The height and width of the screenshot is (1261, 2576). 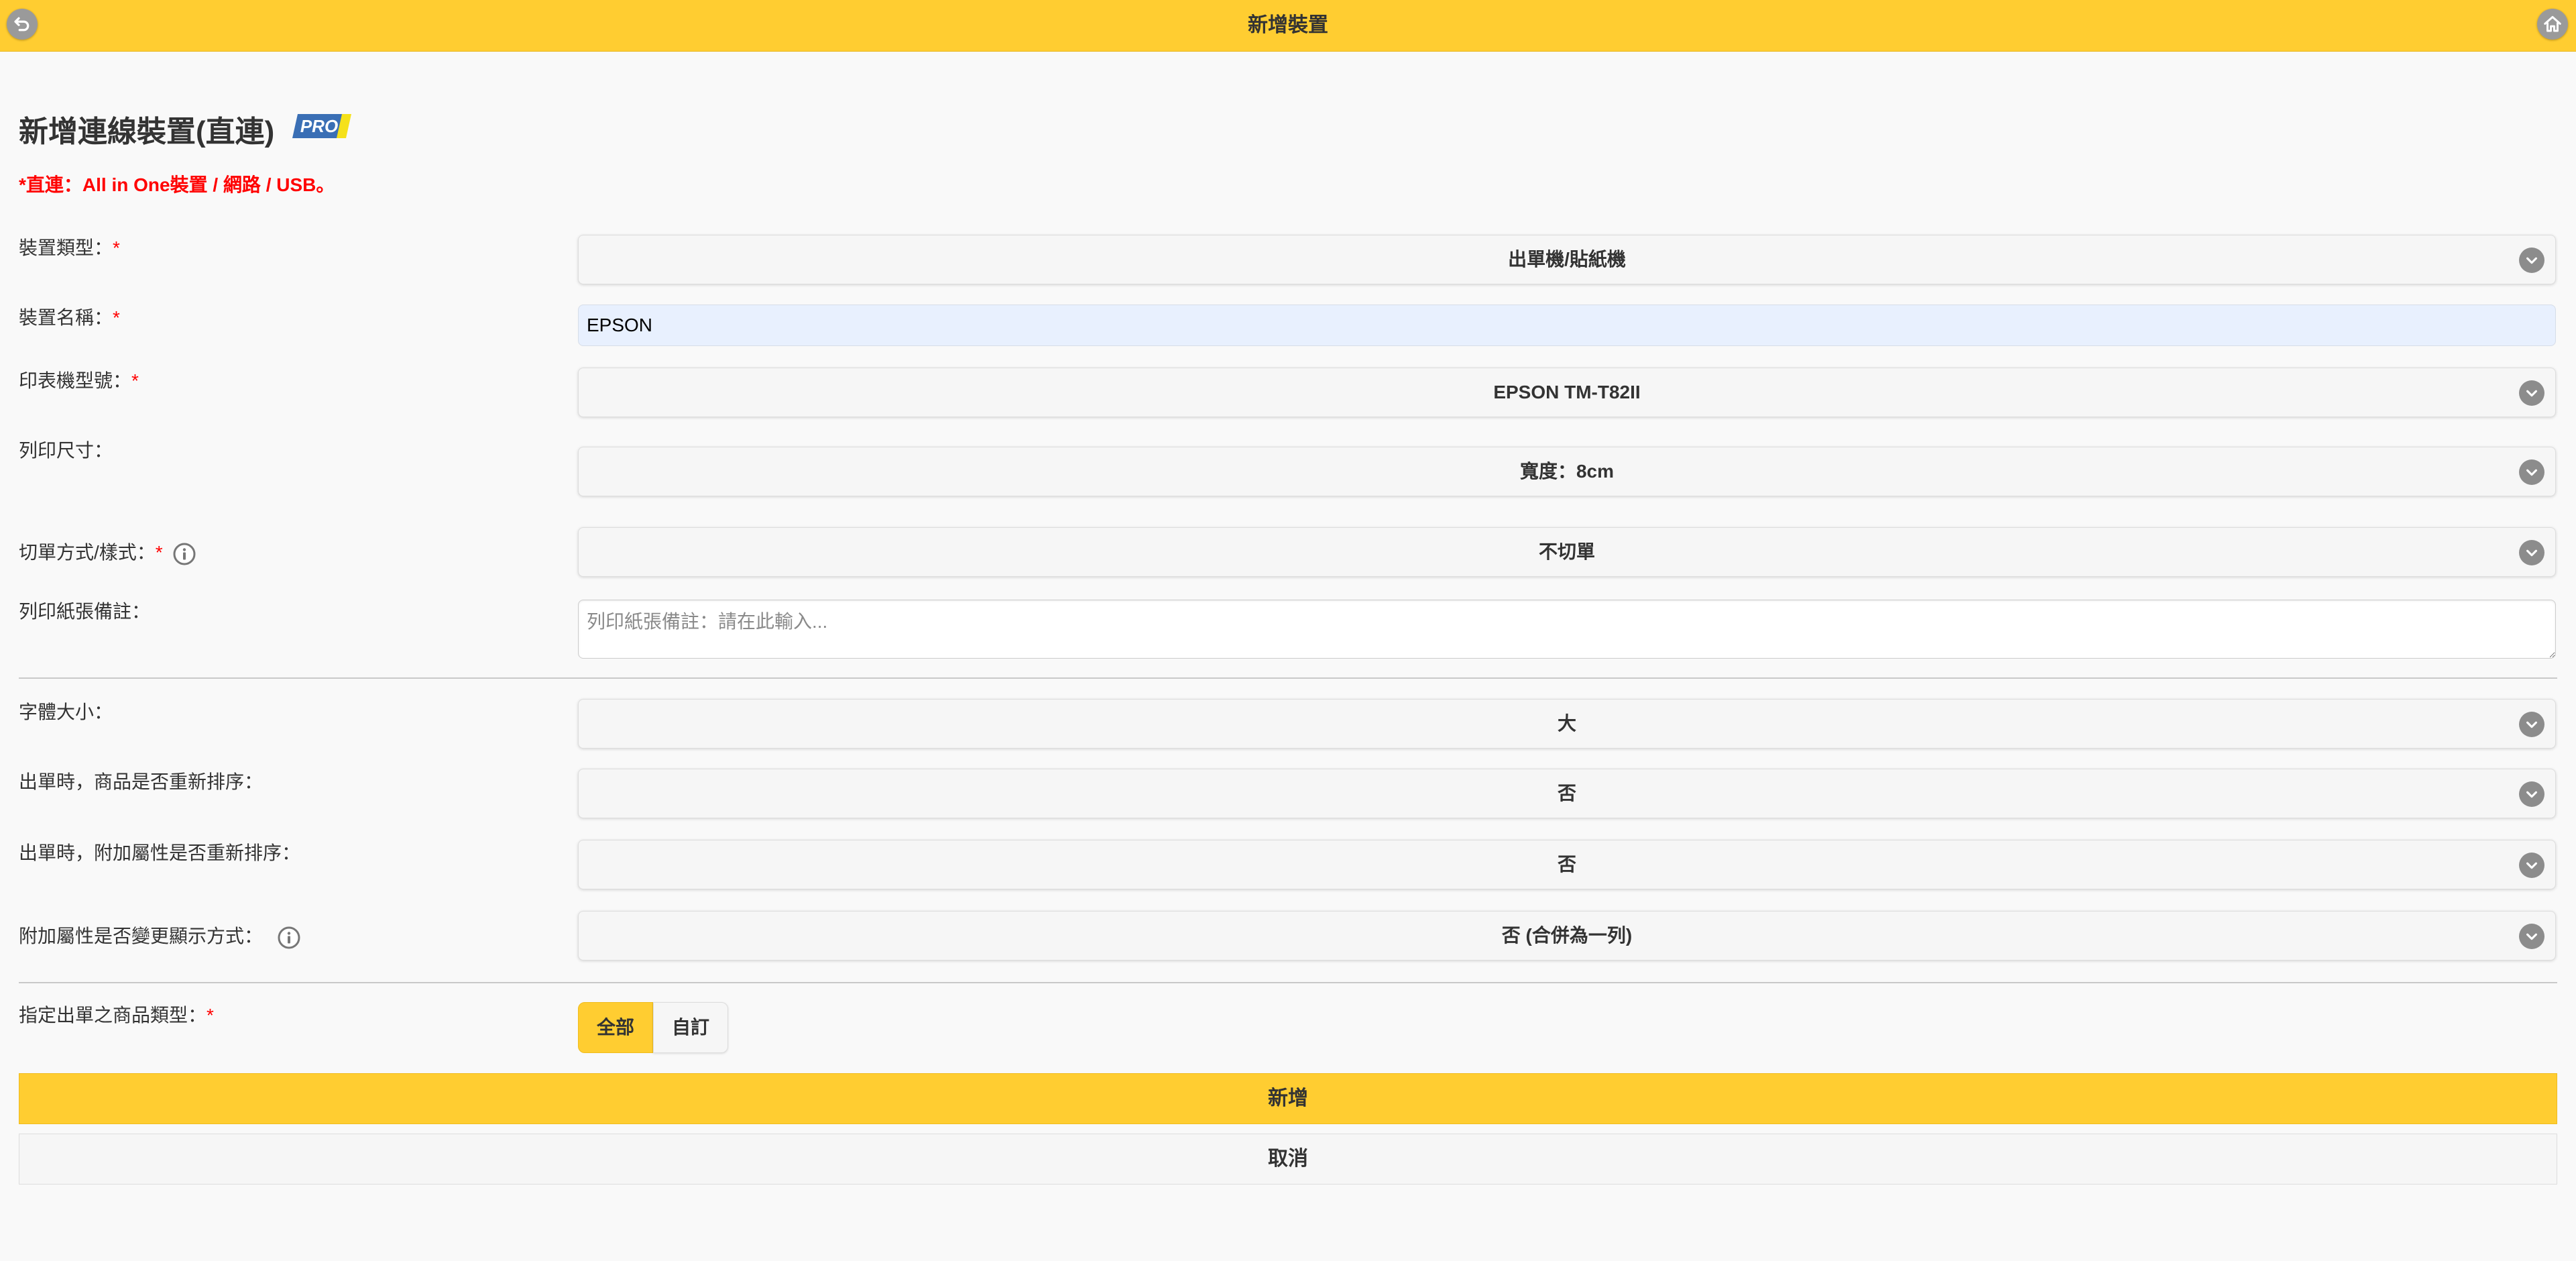 I want to click on font-size-select: 大, so click(x=1567, y=724).